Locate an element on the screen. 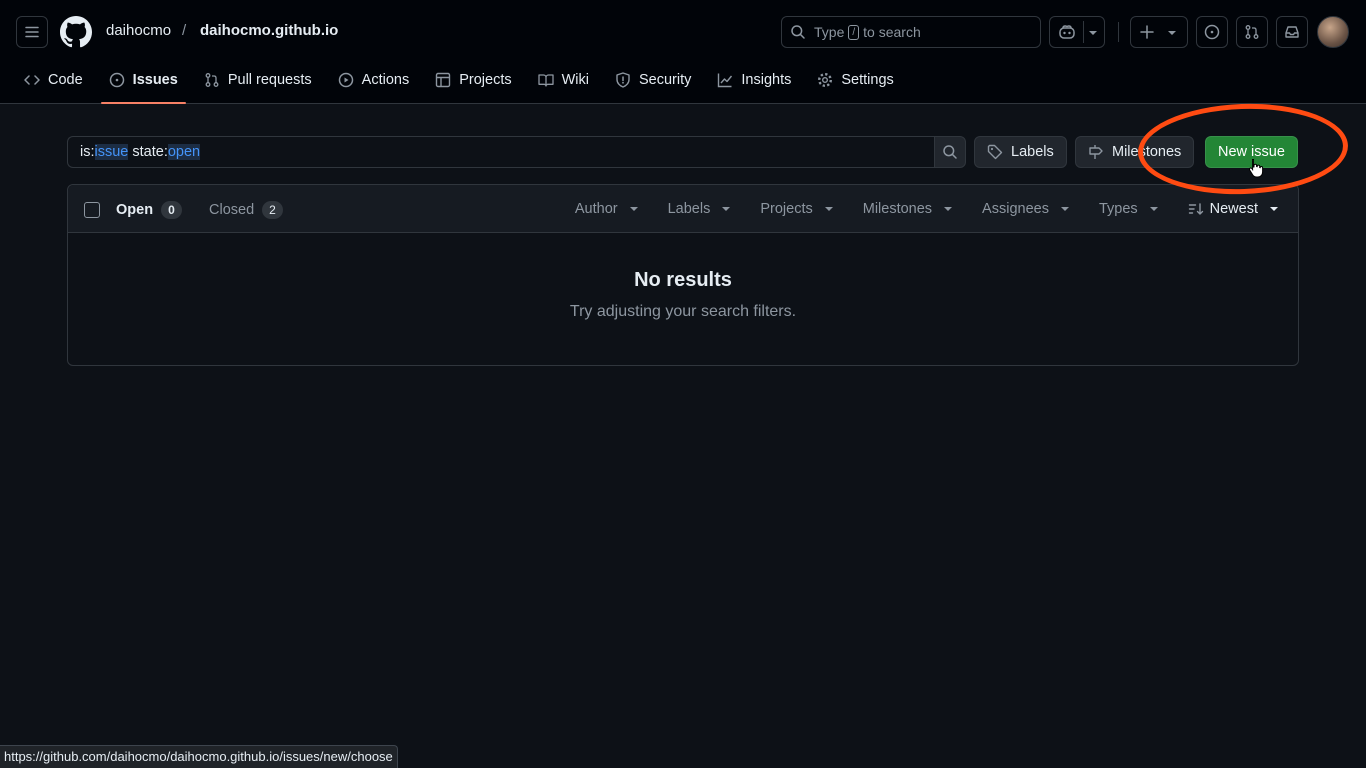  gear-icon is located at coordinates (825, 80).